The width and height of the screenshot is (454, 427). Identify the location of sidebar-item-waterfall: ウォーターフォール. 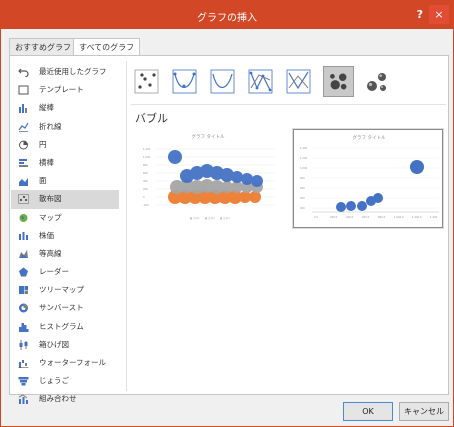
(65, 363).